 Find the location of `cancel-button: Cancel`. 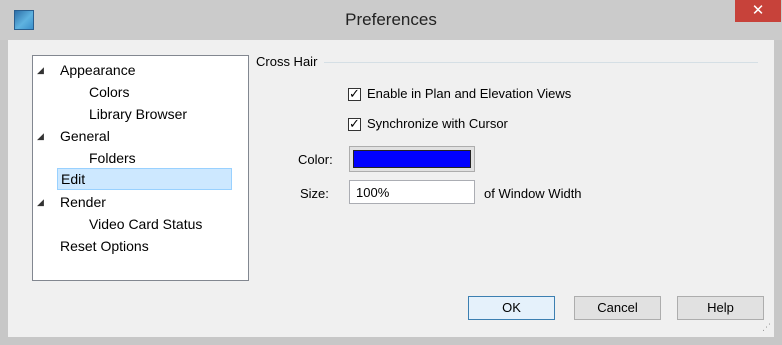

cancel-button: Cancel is located at coordinates (617, 308).